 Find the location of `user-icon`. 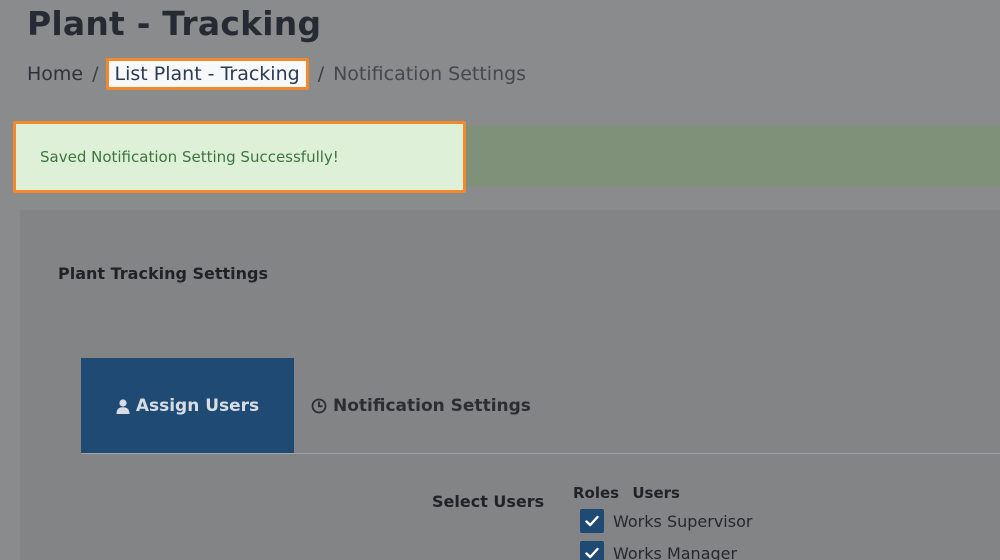

user-icon is located at coordinates (123, 406).